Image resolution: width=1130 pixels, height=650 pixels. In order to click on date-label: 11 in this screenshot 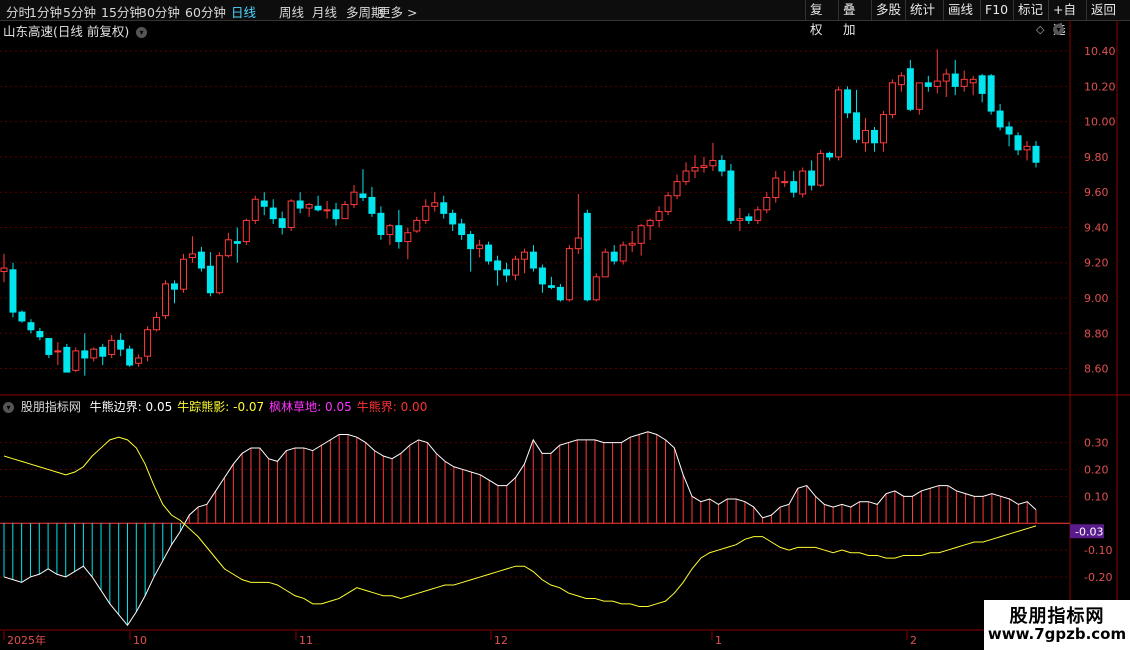, I will do `click(306, 640)`.